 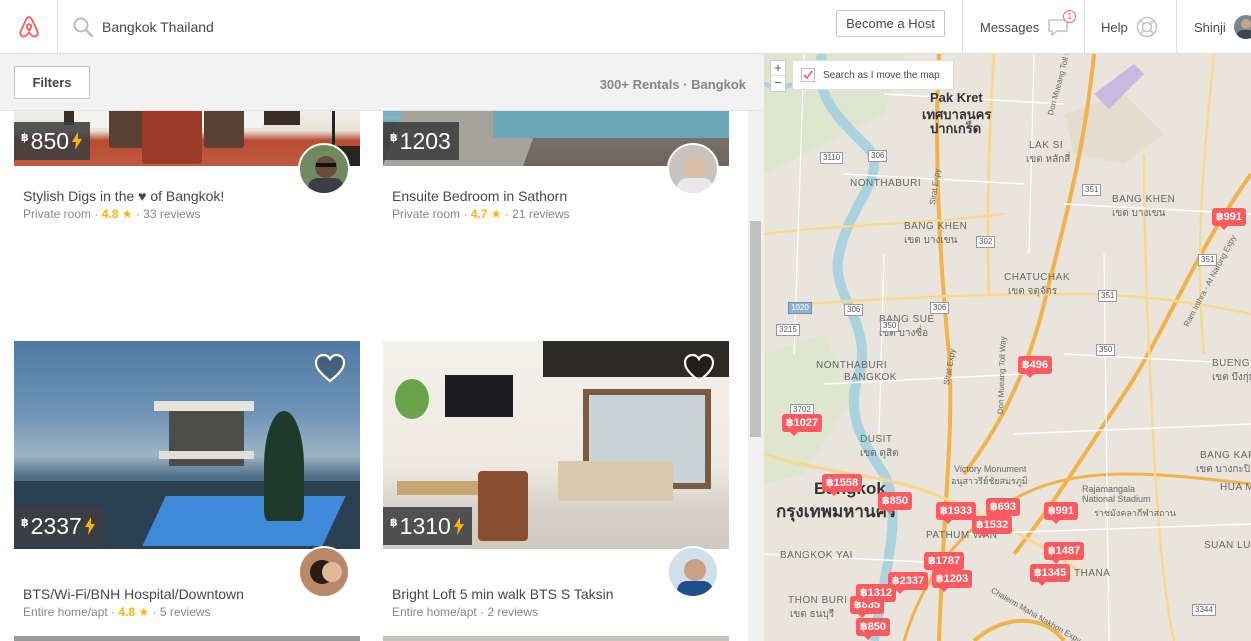 What do you see at coordinates (1231, 363) in the screenshot?
I see `map-label: BUENG KU` at bounding box center [1231, 363].